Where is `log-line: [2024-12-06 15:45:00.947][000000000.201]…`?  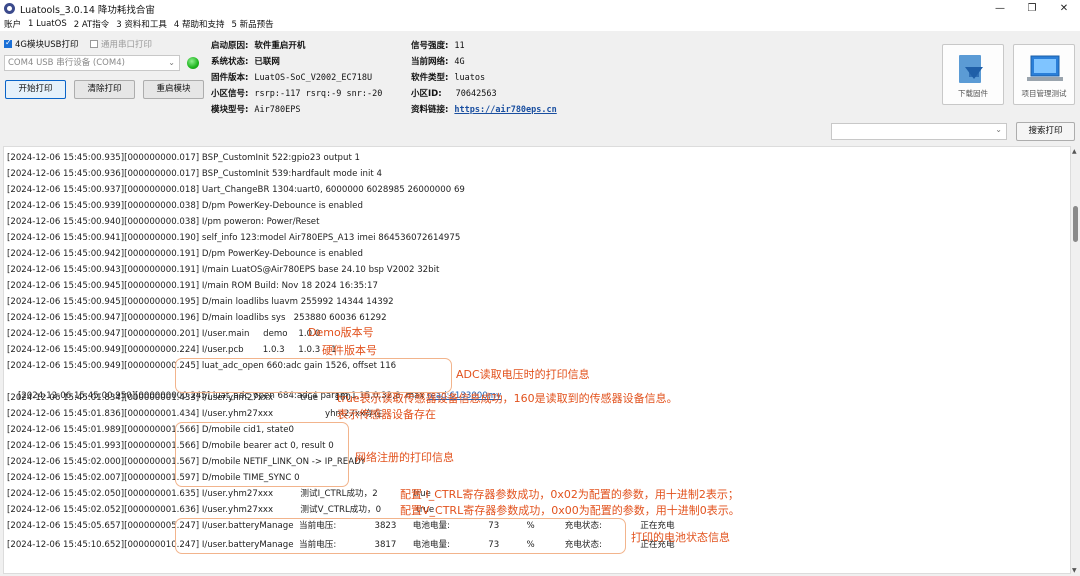 log-line: [2024-12-06 15:45:00.947][000000000.201]… is located at coordinates (164, 334).